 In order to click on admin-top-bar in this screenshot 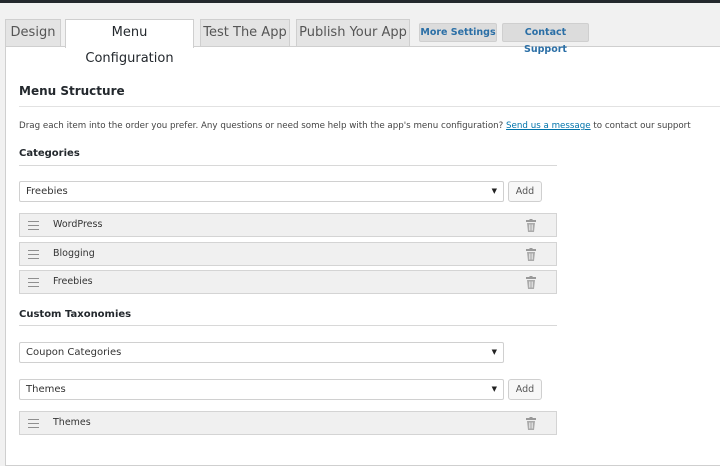, I will do `click(360, 1)`.